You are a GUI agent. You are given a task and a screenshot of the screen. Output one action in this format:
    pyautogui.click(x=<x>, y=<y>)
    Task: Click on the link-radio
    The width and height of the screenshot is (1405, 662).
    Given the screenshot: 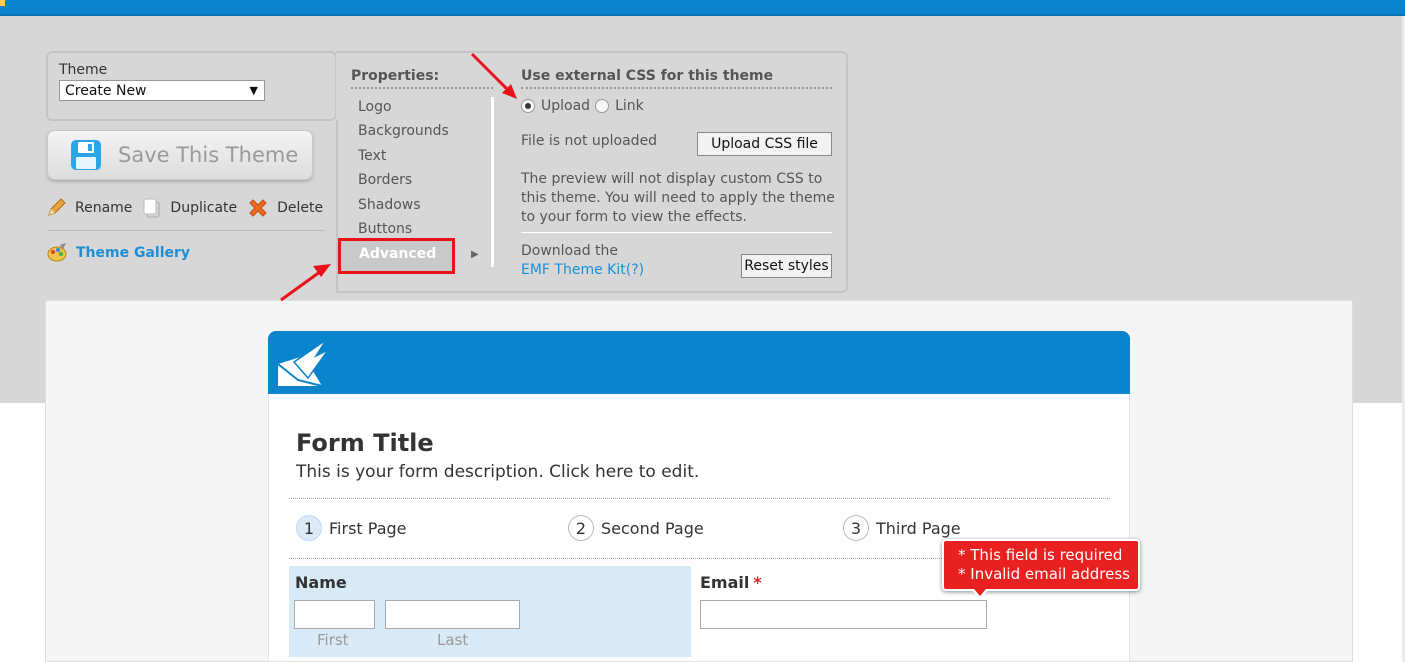 What is the action you would take?
    pyautogui.click(x=602, y=106)
    